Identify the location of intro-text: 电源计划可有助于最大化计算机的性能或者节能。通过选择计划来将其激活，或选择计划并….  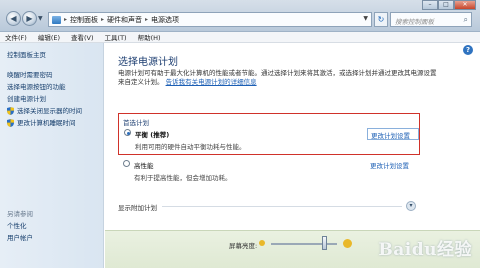
(278, 78).